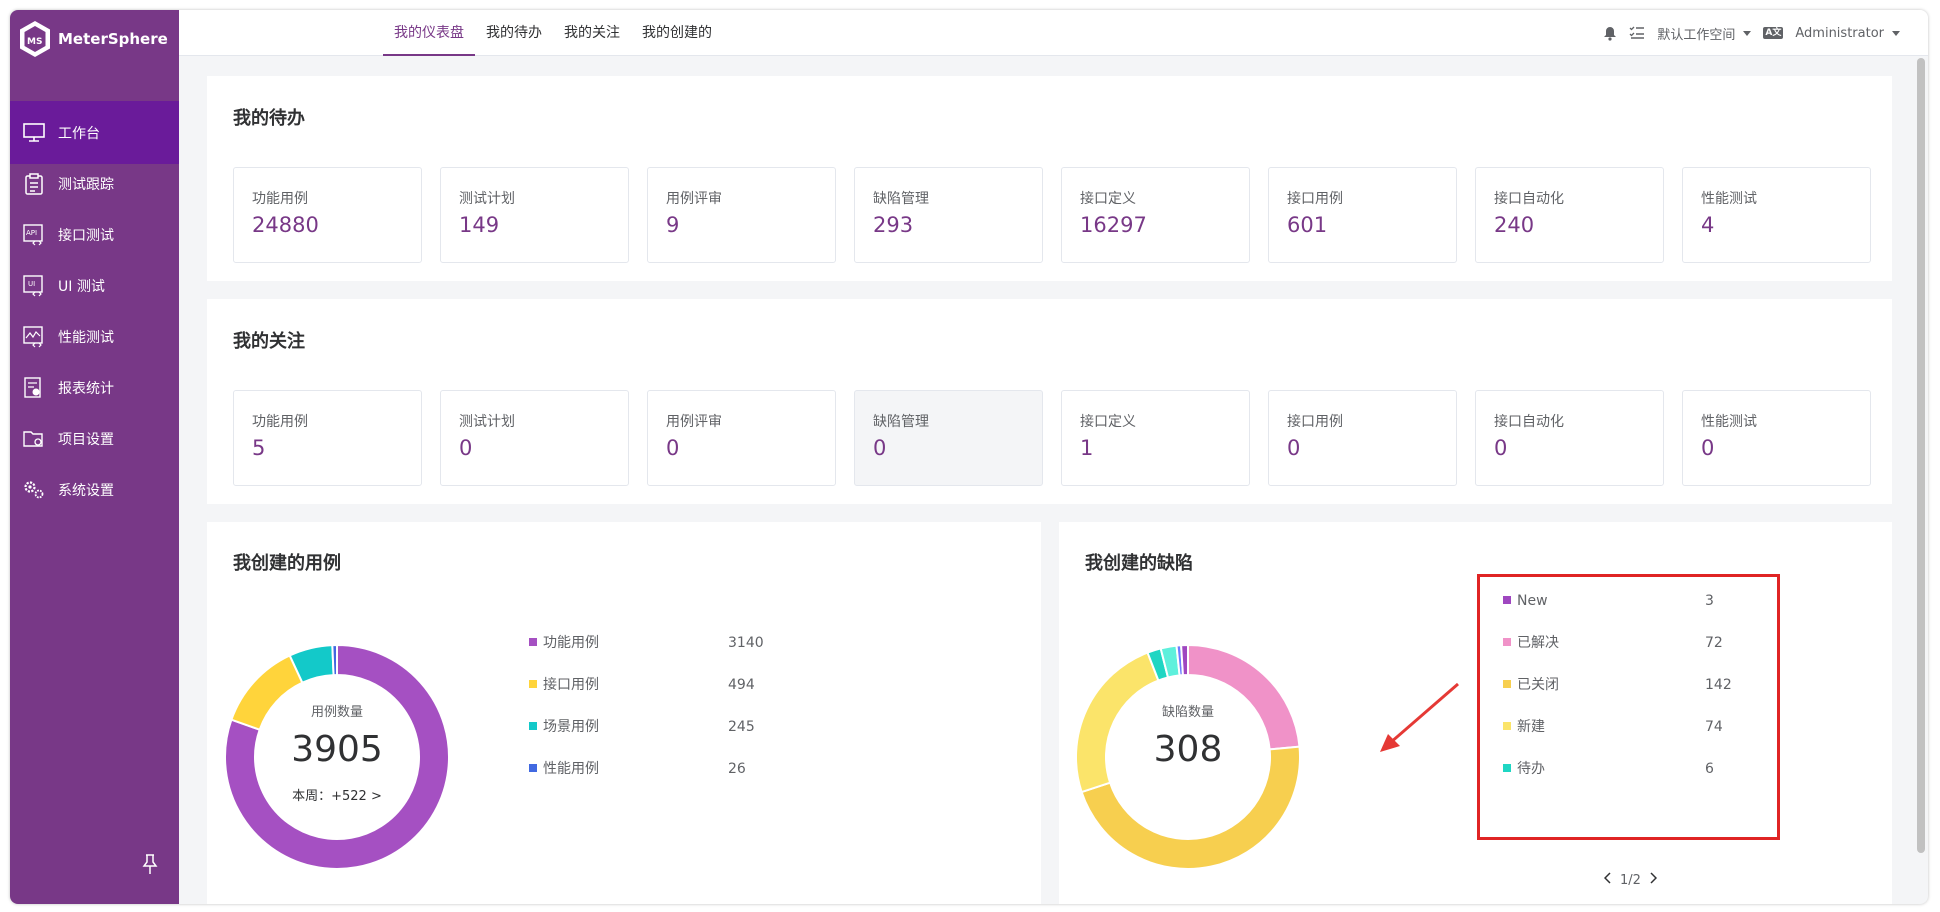  Describe the element at coordinates (677, 33) in the screenshot. I see `tab-my-created: 我的创建的` at that location.